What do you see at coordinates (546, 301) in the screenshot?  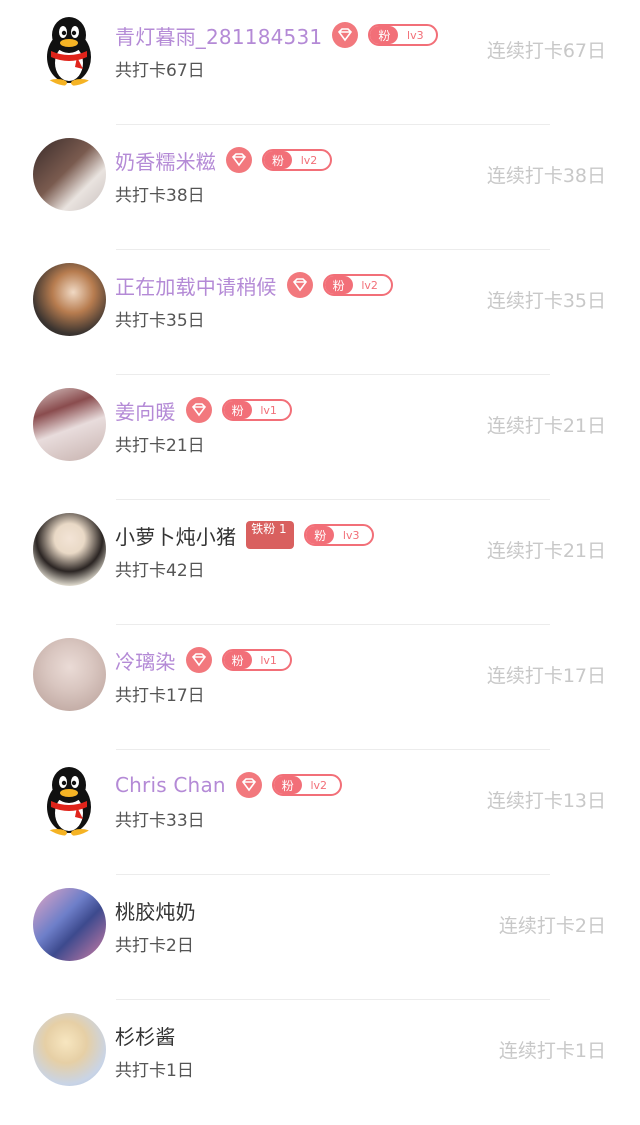 I see `streak-checkins: 连续打卡35日` at bounding box center [546, 301].